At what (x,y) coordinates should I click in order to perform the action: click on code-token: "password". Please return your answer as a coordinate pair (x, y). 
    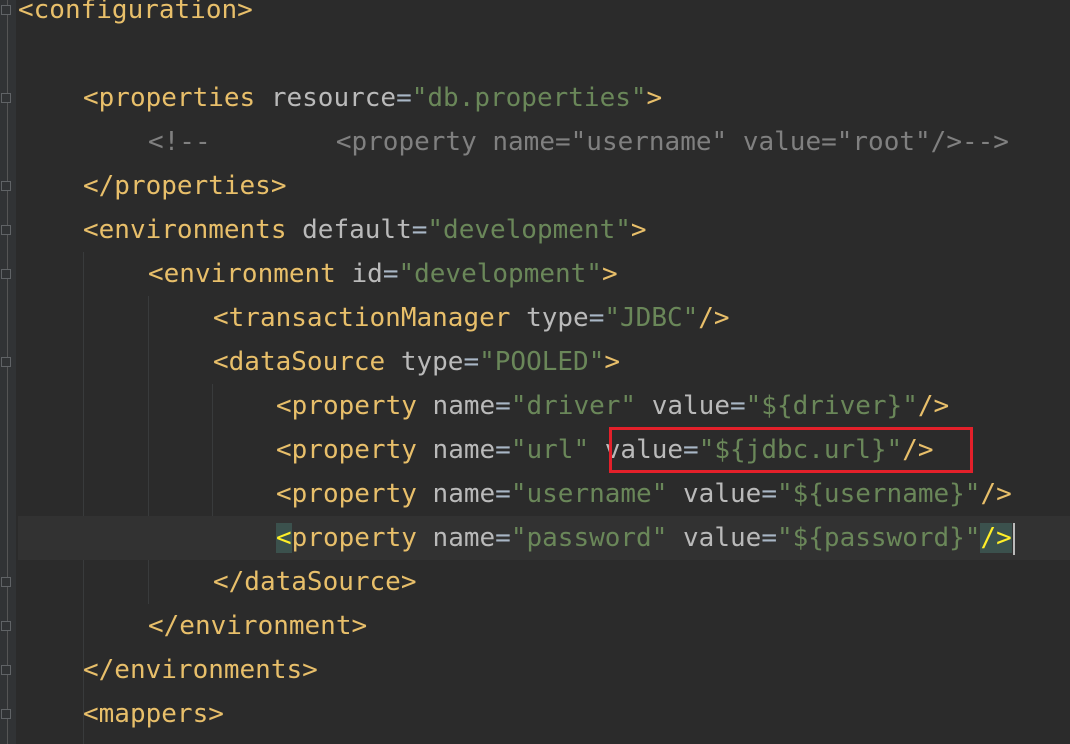
    Looking at the image, I should click on (589, 538).